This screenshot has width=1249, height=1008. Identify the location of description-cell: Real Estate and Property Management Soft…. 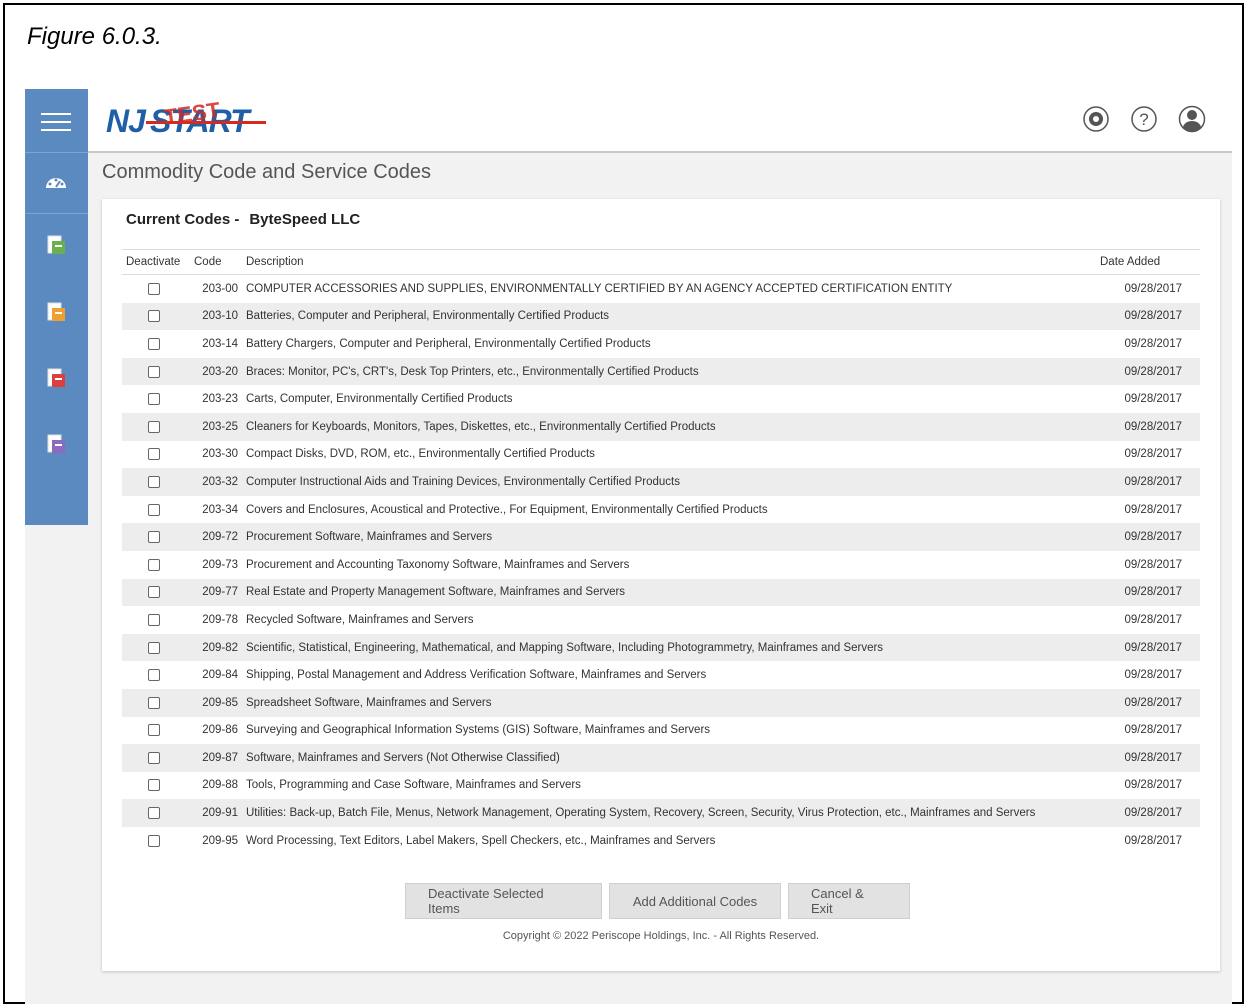
(669, 592).